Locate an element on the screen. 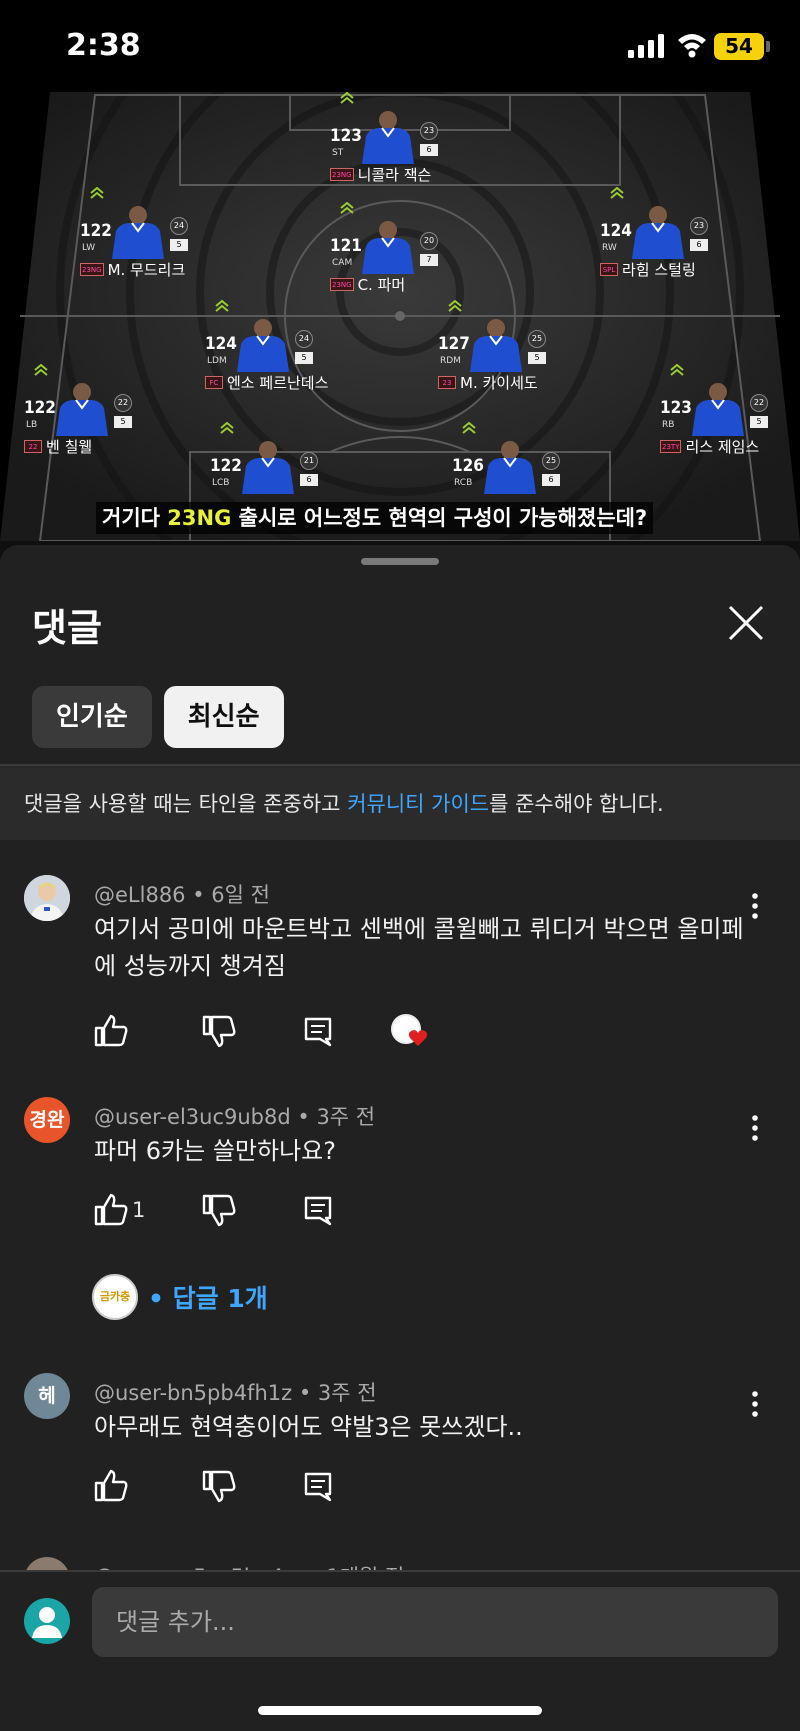  season-badge: 23TY is located at coordinates (671, 446).